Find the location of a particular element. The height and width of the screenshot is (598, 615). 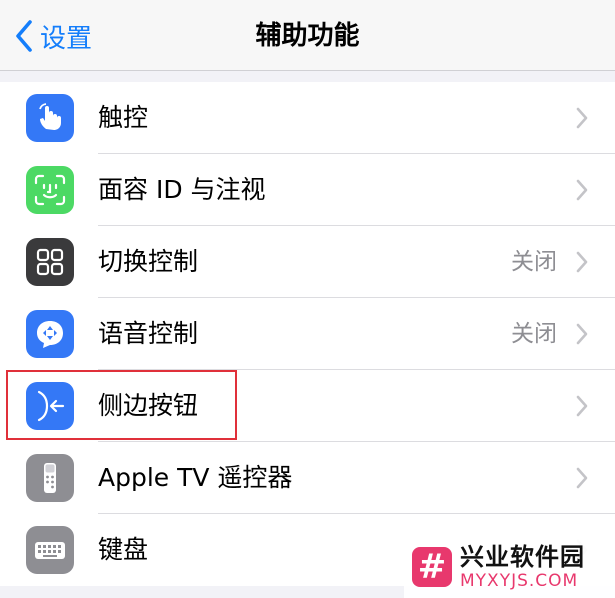

watermark-url: MYXYJS.COM is located at coordinates (519, 580).